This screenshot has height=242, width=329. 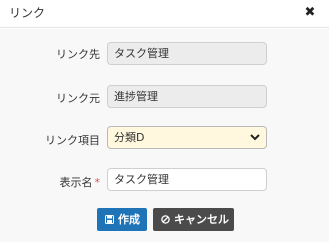 I want to click on required-mark: *, so click(x=97, y=182).